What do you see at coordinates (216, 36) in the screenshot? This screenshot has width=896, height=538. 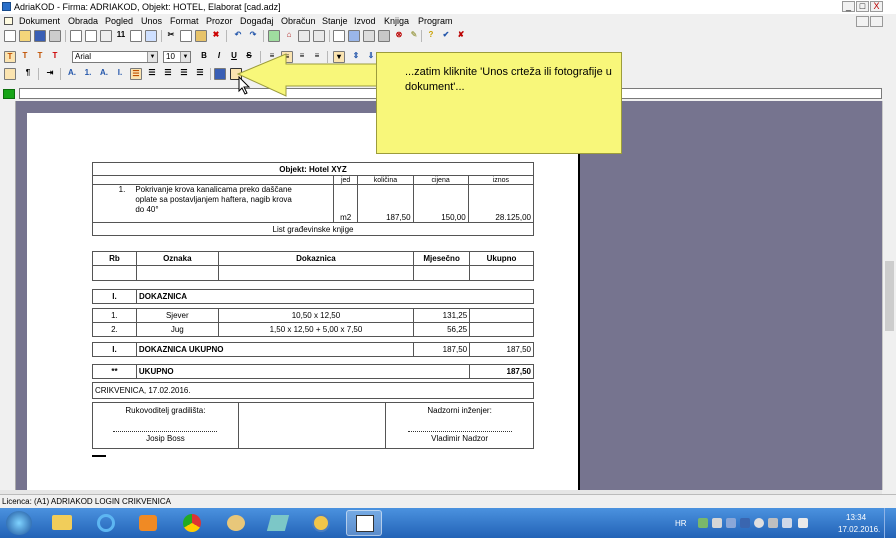 I see `delete-icon: ✖` at bounding box center [216, 36].